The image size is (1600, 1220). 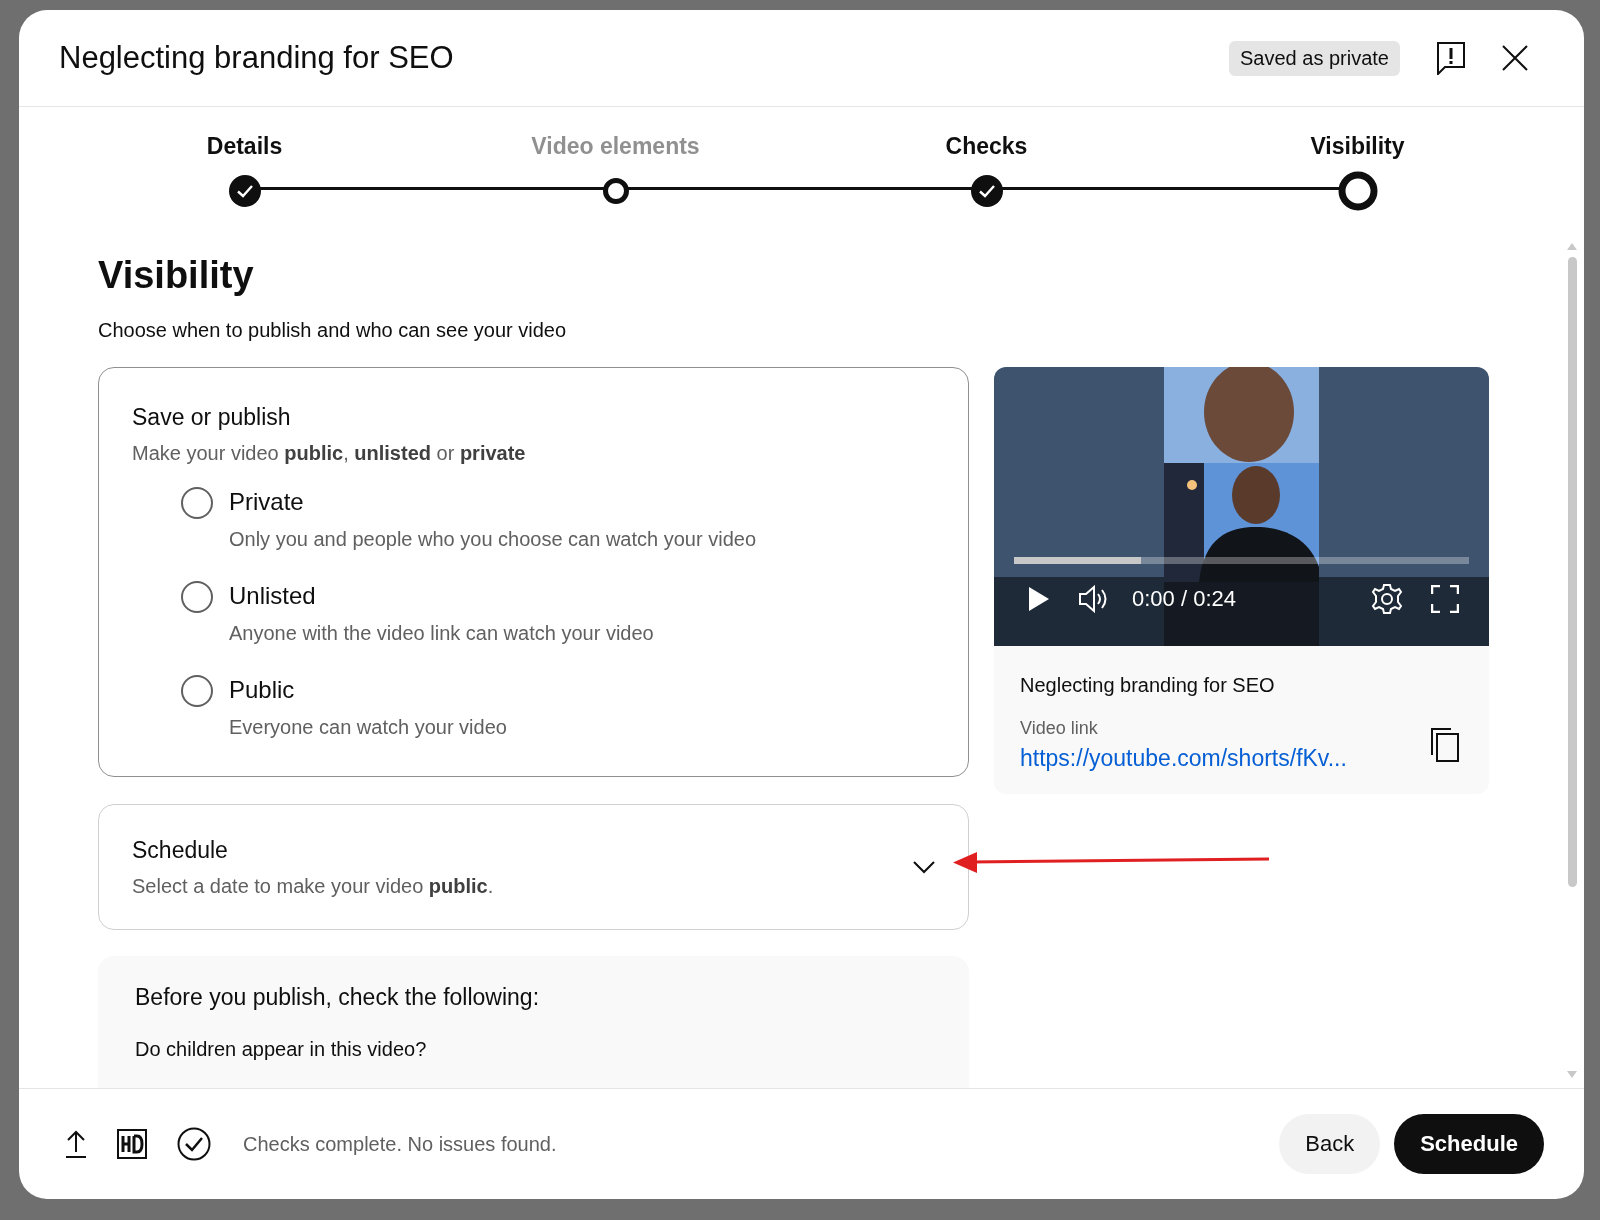 I want to click on upload-icon, so click(x=76, y=1144).